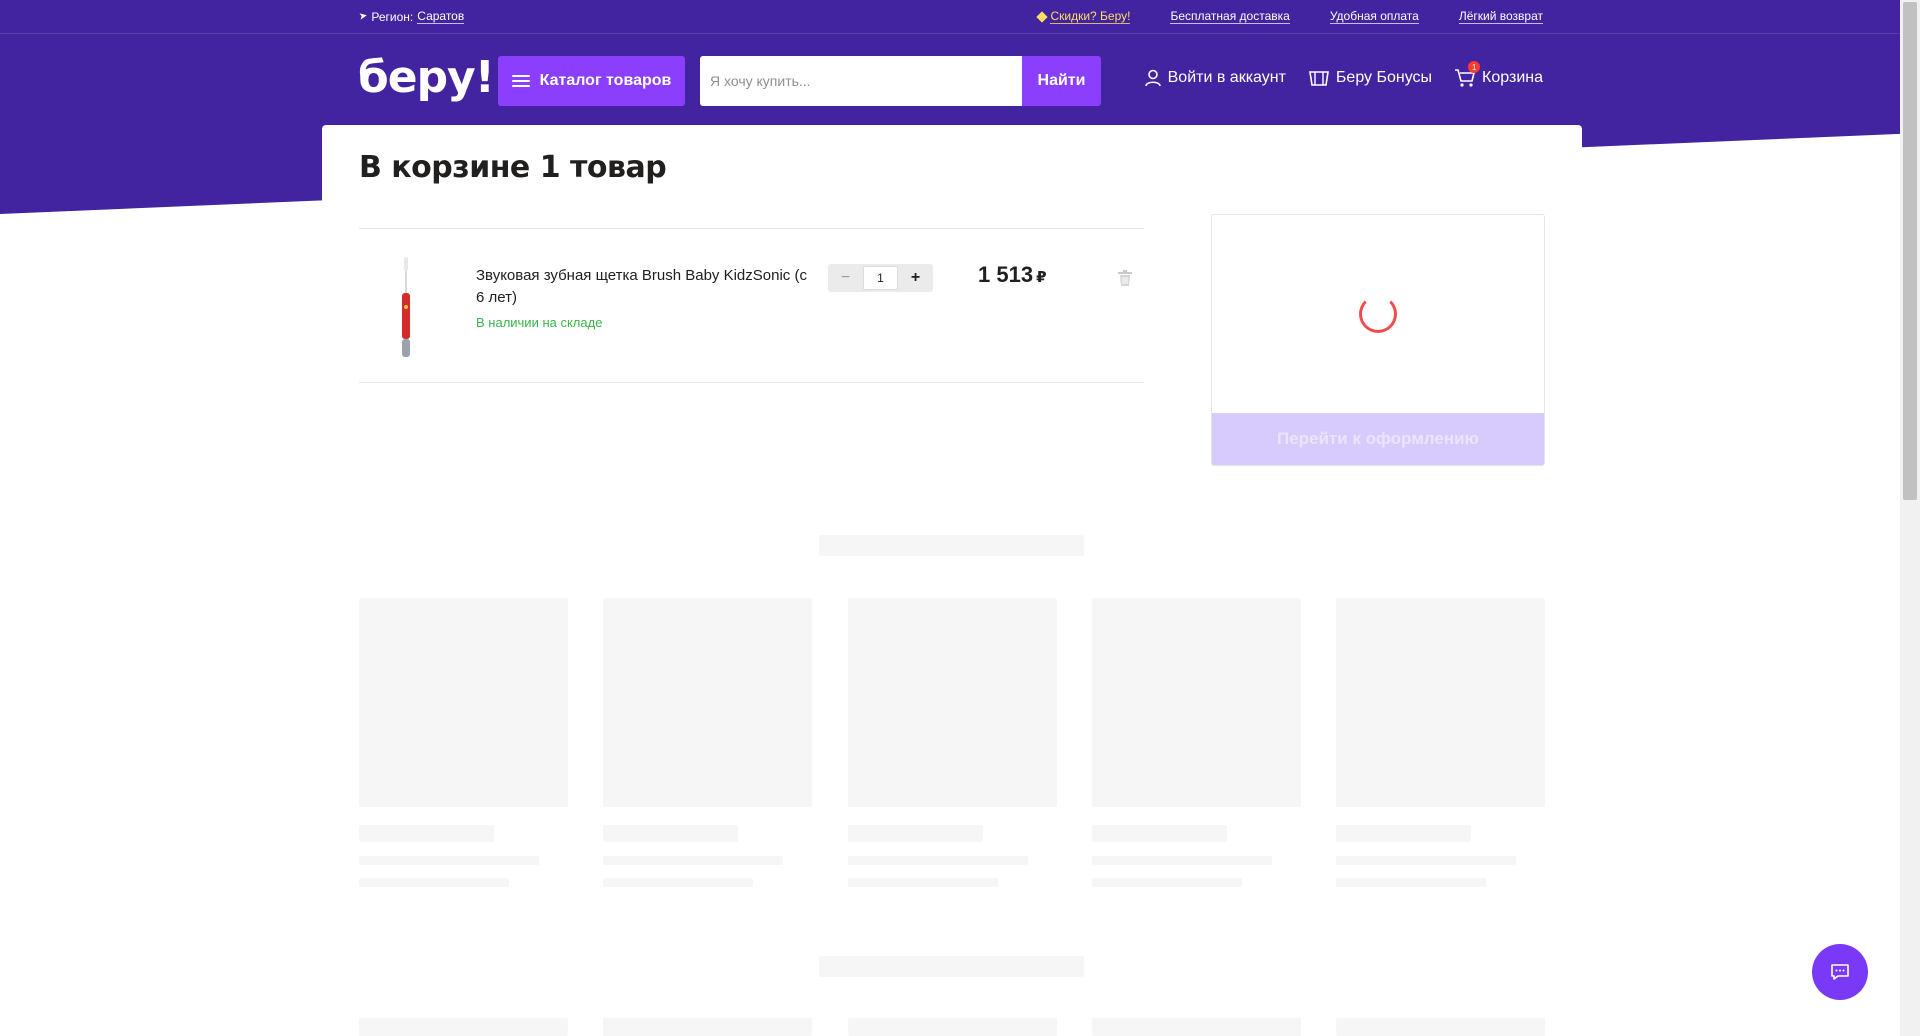  Describe the element at coordinates (1090, 16) in the screenshot. I see `promo-link: Скидки? Беру!` at that location.